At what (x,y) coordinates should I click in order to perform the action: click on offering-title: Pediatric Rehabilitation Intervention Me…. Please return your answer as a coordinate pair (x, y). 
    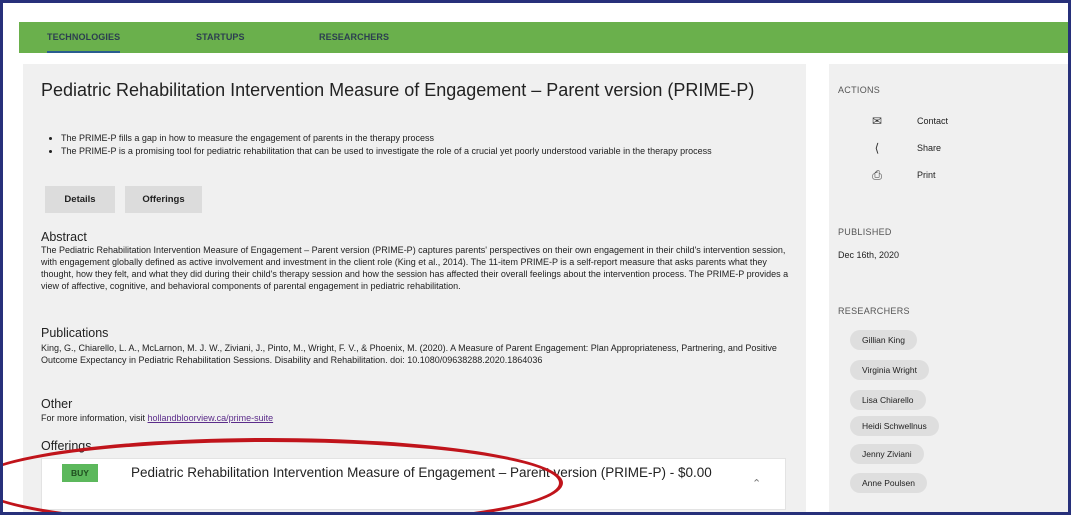
    Looking at the image, I should click on (421, 472).